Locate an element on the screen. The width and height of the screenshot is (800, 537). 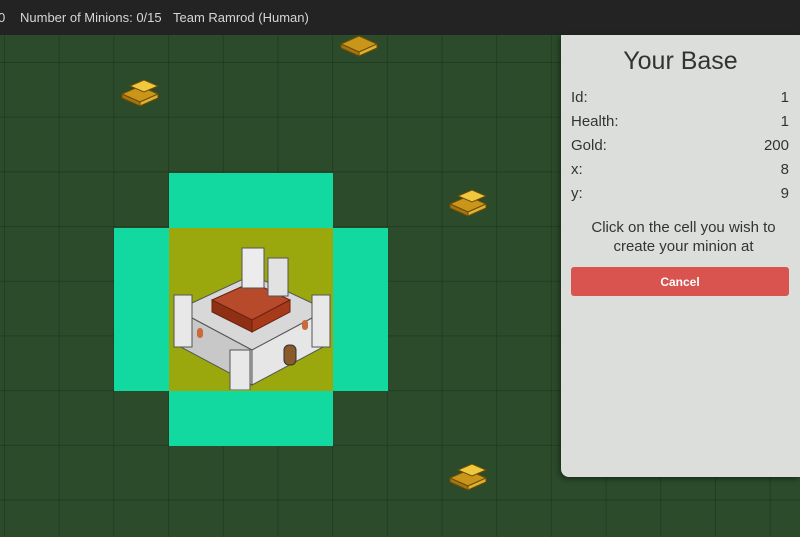
stat-row-x: x: 8 is located at coordinates (680, 173).